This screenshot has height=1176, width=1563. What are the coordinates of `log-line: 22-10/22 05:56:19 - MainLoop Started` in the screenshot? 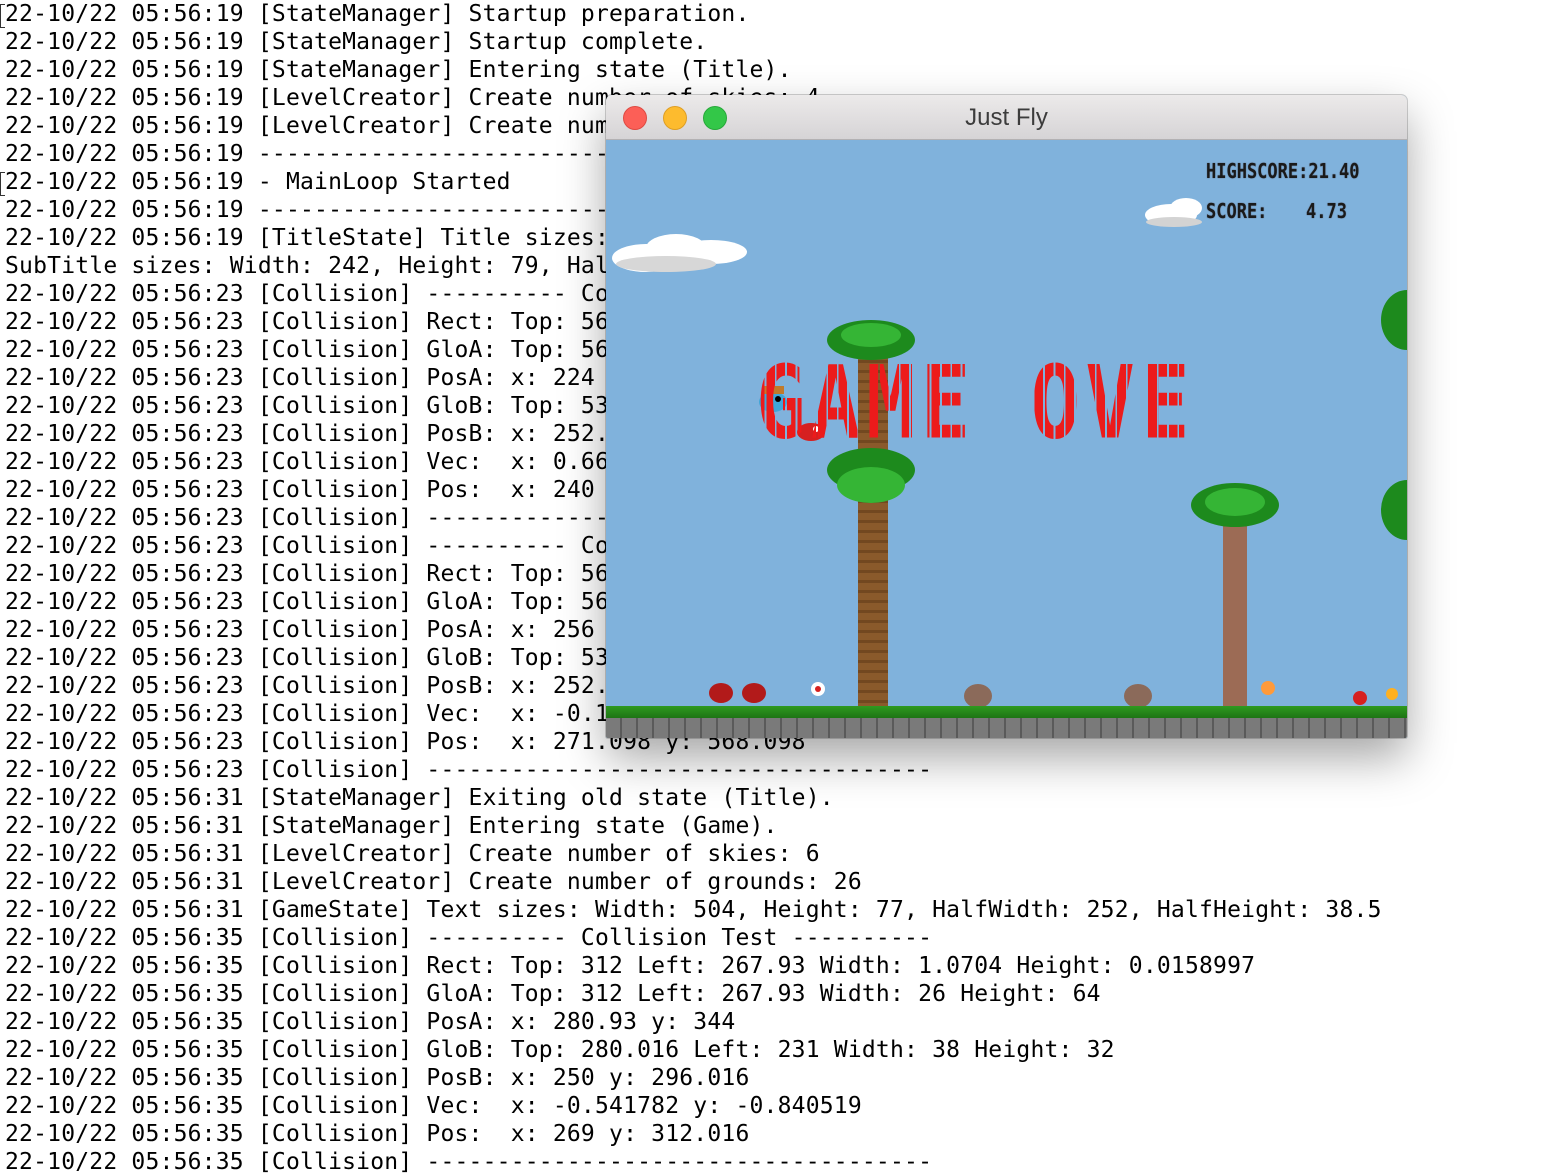 It's located at (258, 182).